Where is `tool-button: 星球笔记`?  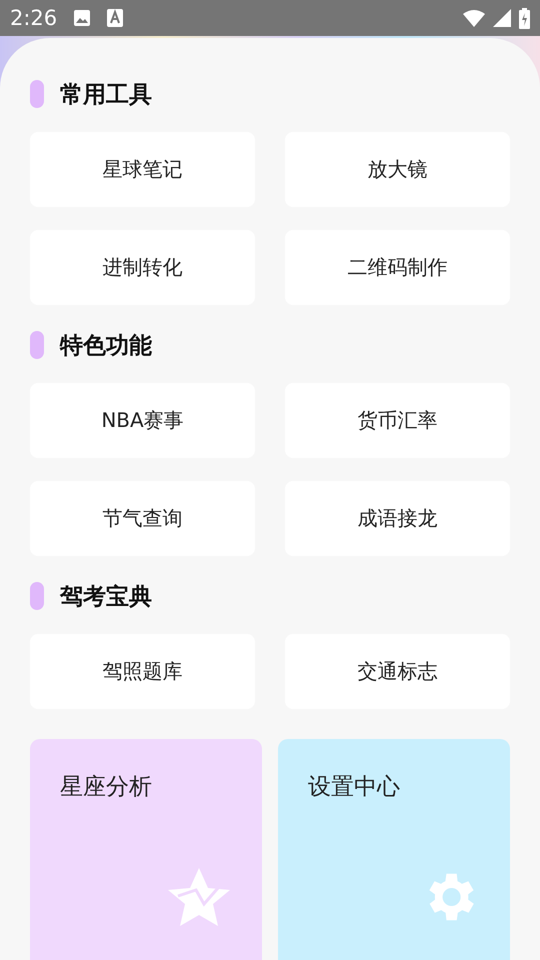
tool-button: 星球笔记 is located at coordinates (142, 169).